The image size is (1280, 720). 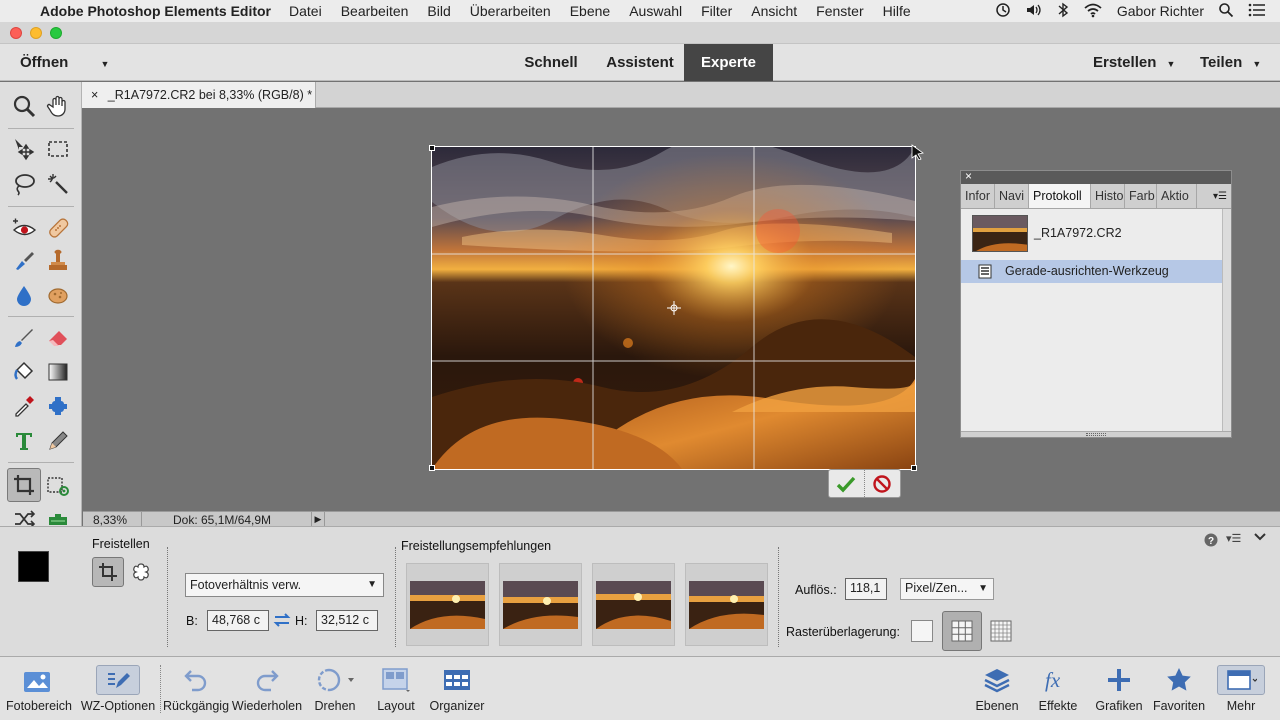 What do you see at coordinates (108, 572) in the screenshot?
I see `crop-mode-button` at bounding box center [108, 572].